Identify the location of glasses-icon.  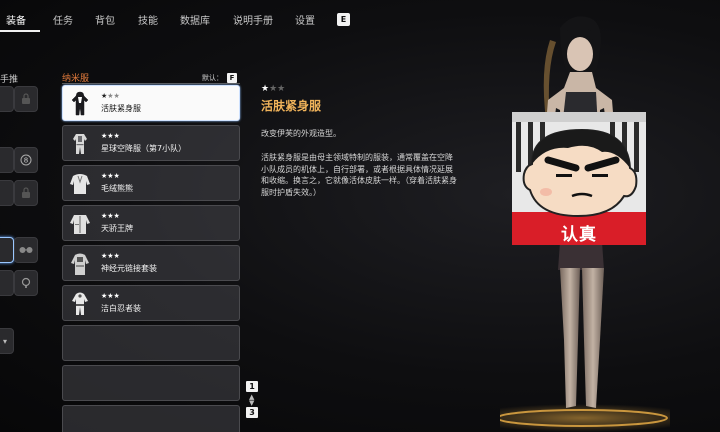
(26, 250).